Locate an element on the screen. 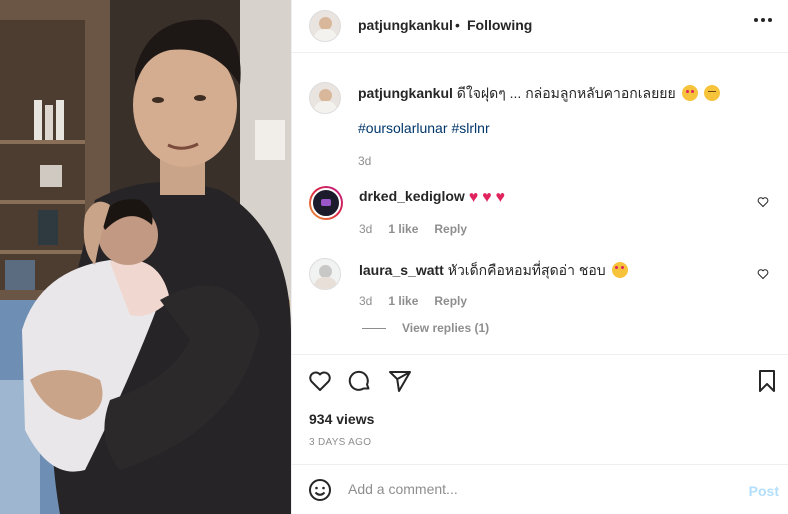 Image resolution: width=788 pixels, height=514 pixels. author-avatar is located at coordinates (325, 26).